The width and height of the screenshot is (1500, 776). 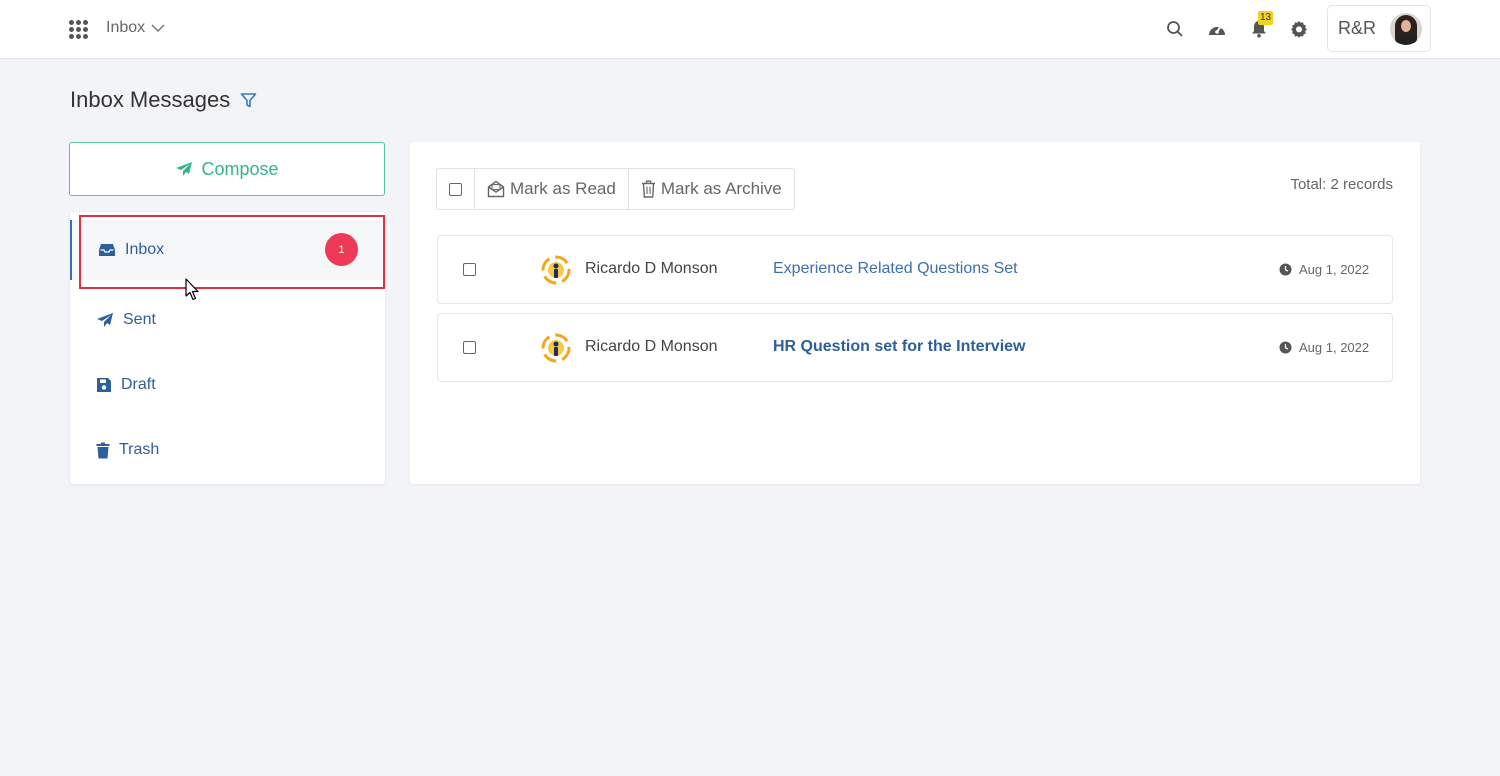 I want to click on compose-button: Compose, so click(x=227, y=169).